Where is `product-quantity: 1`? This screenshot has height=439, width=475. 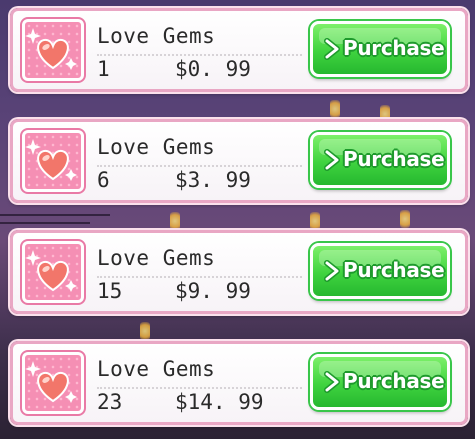 product-quantity: 1 is located at coordinates (103, 69).